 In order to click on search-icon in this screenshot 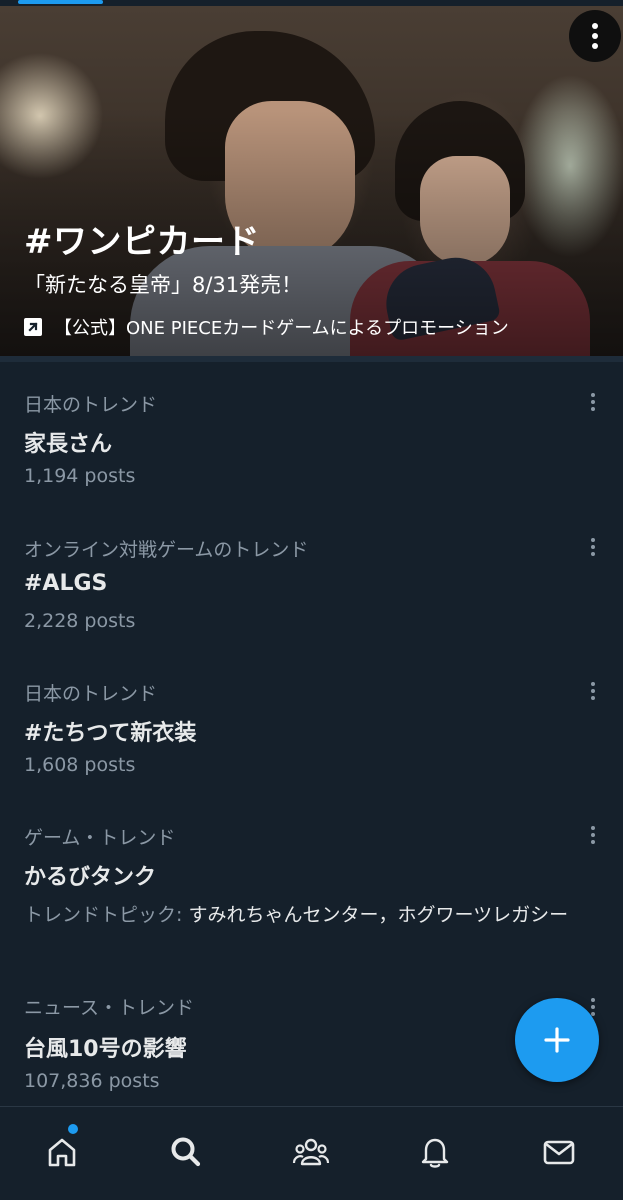, I will do `click(186, 1152)`.